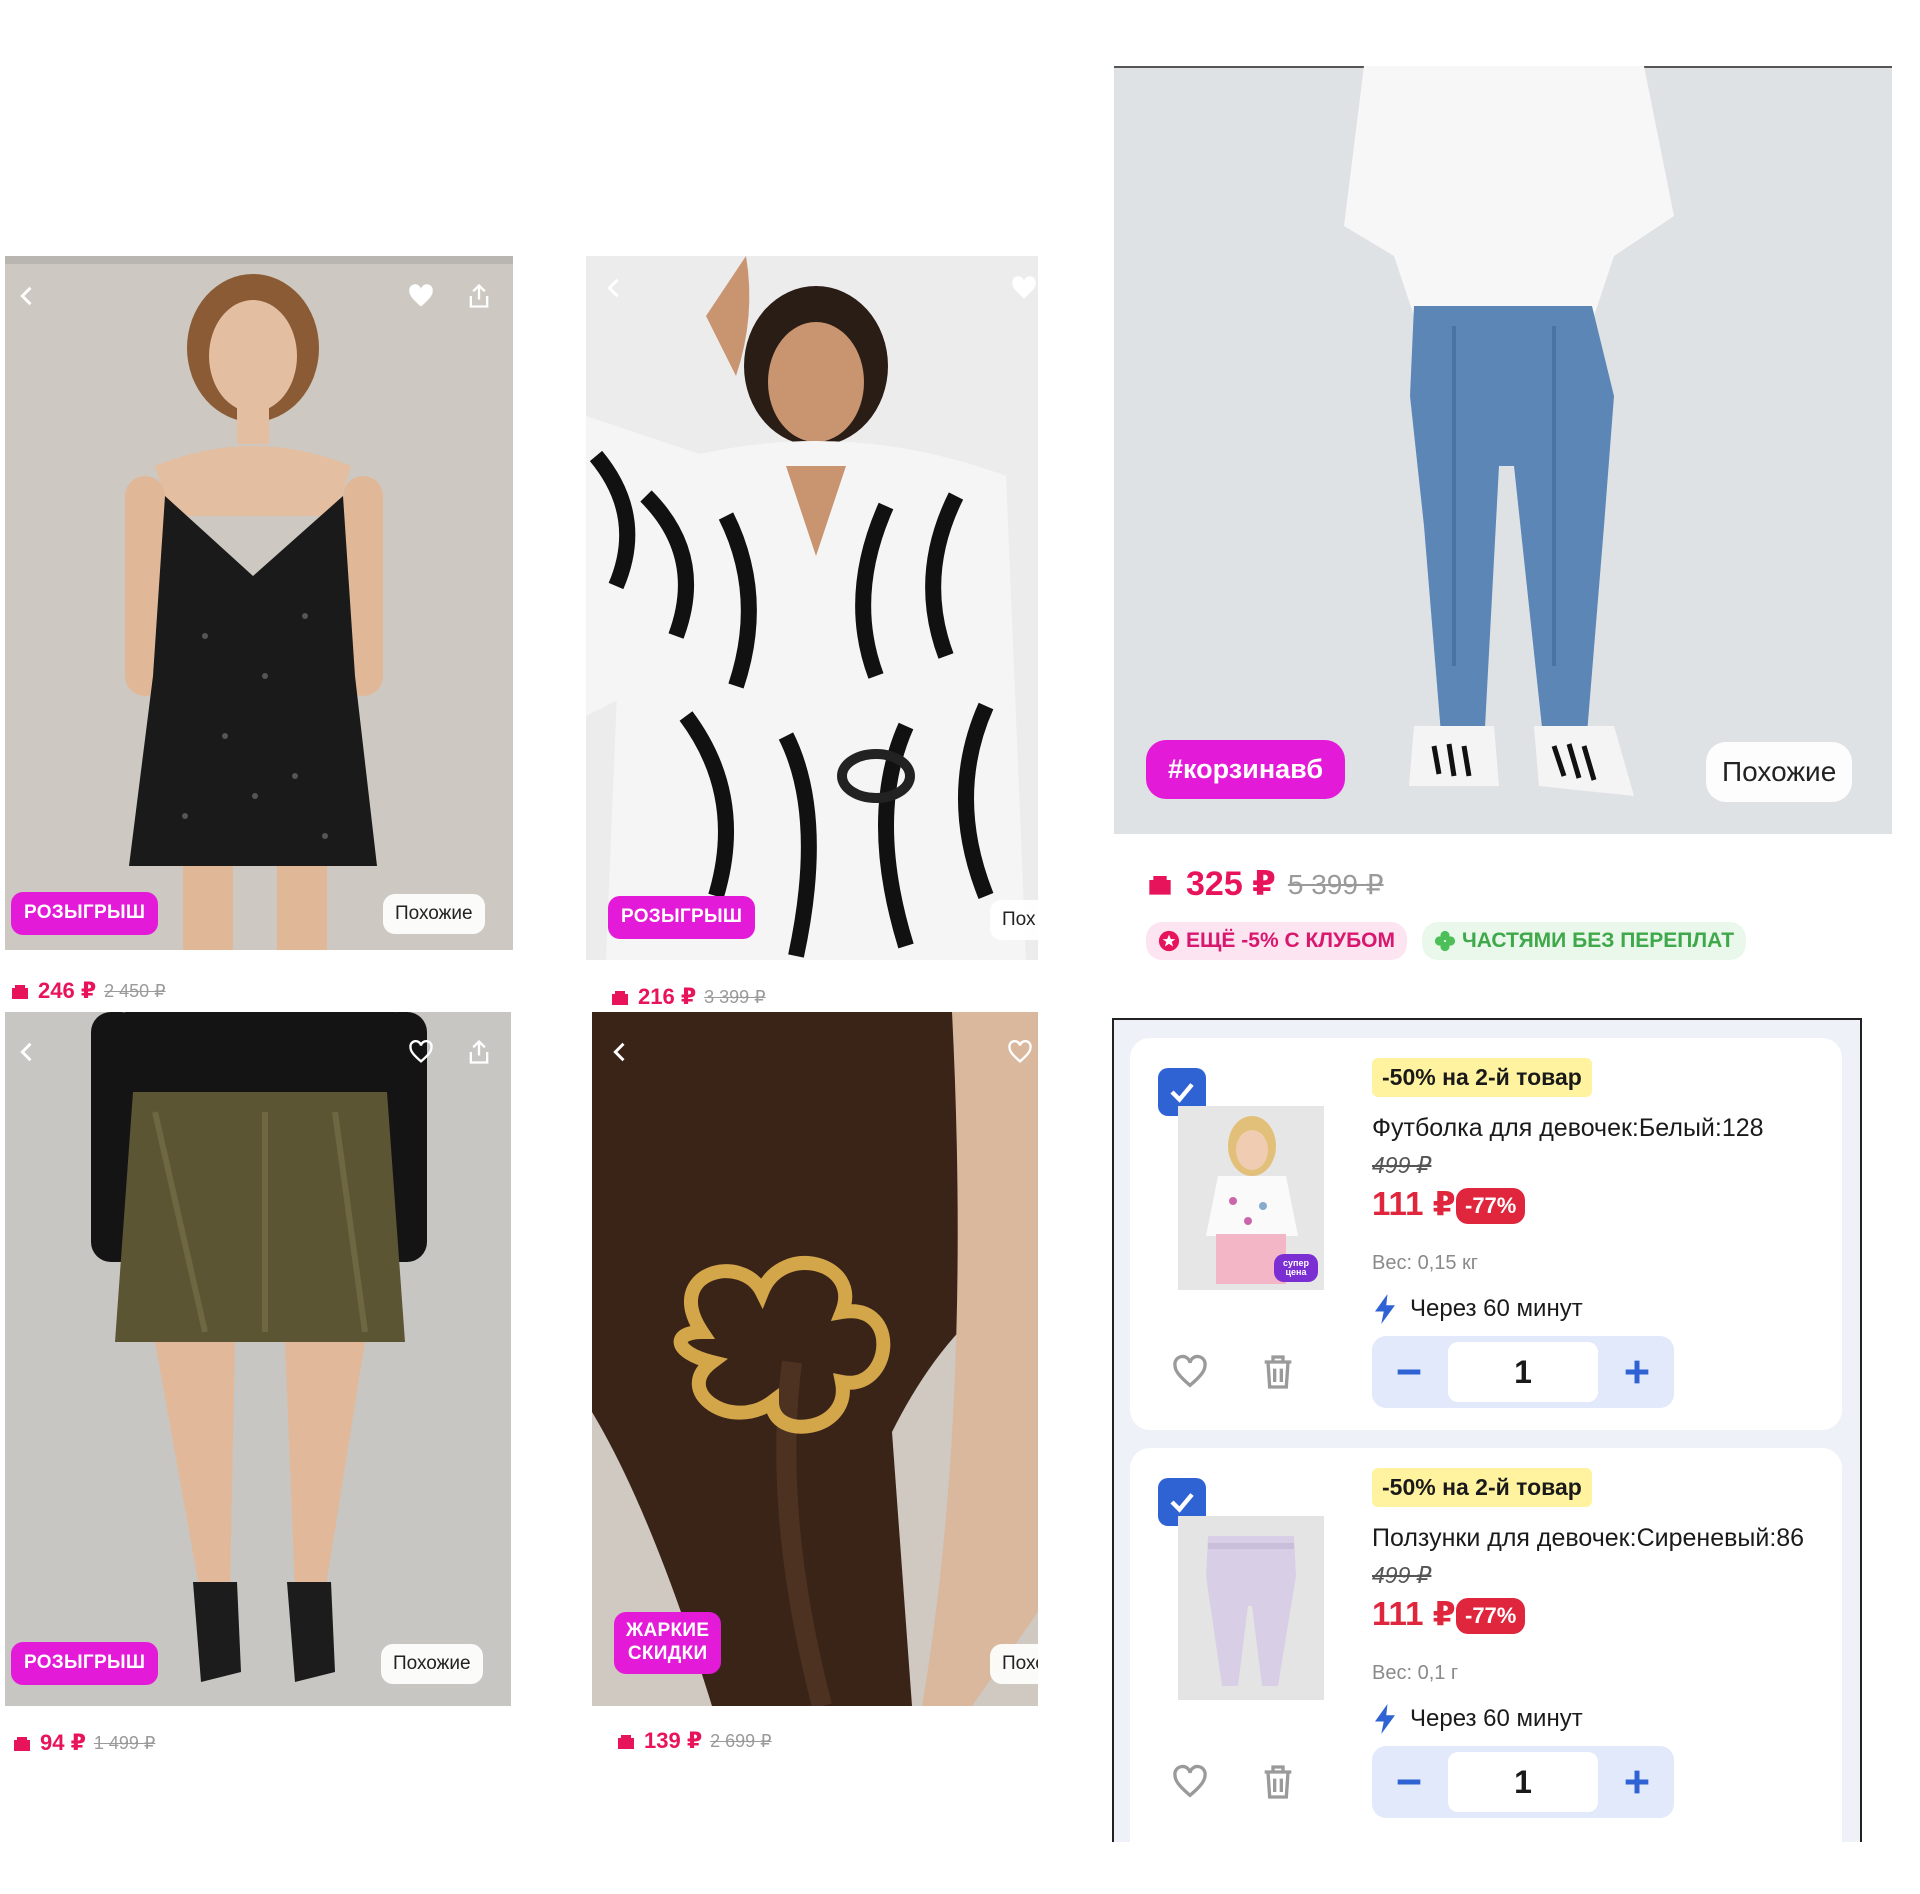 The height and width of the screenshot is (1894, 1920). Describe the element at coordinates (1169, 941) in the screenshot. I see `star-icon` at that location.